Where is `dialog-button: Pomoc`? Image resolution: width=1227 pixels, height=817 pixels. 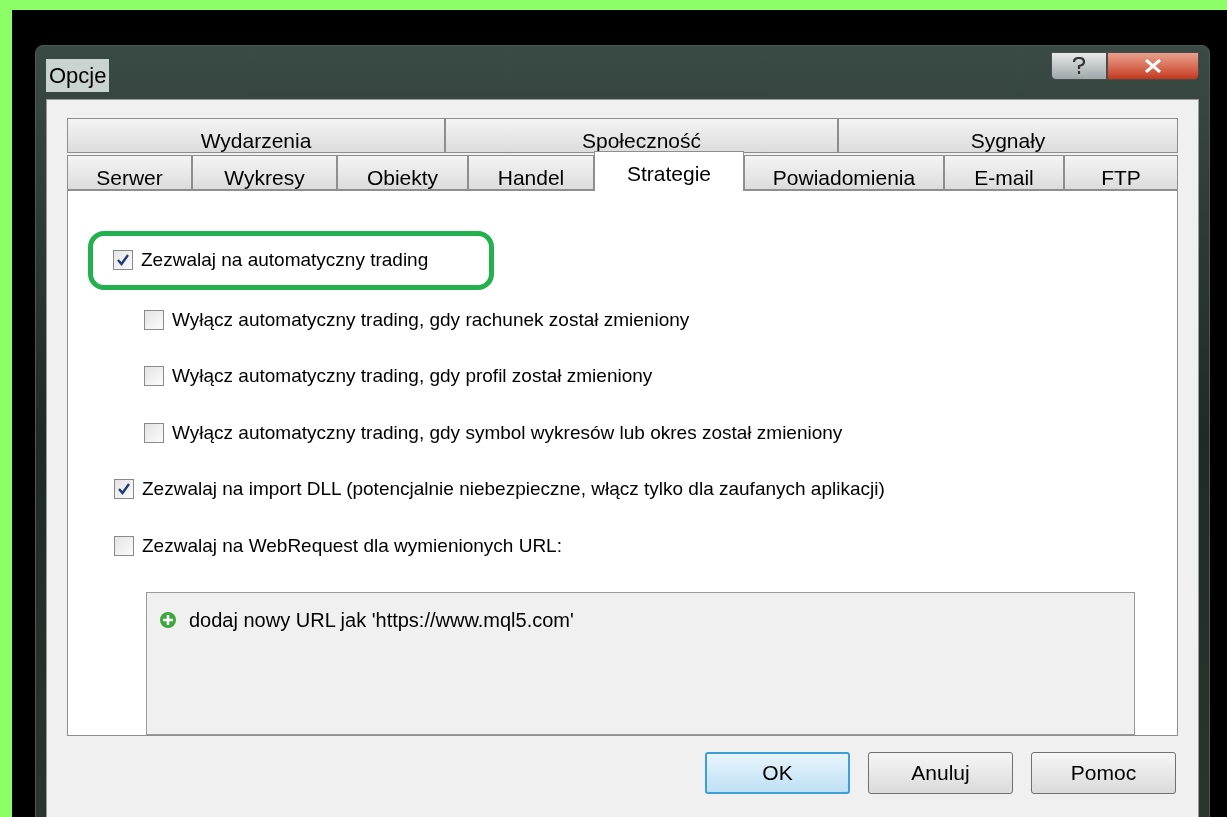 dialog-button: Pomoc is located at coordinates (1103, 773).